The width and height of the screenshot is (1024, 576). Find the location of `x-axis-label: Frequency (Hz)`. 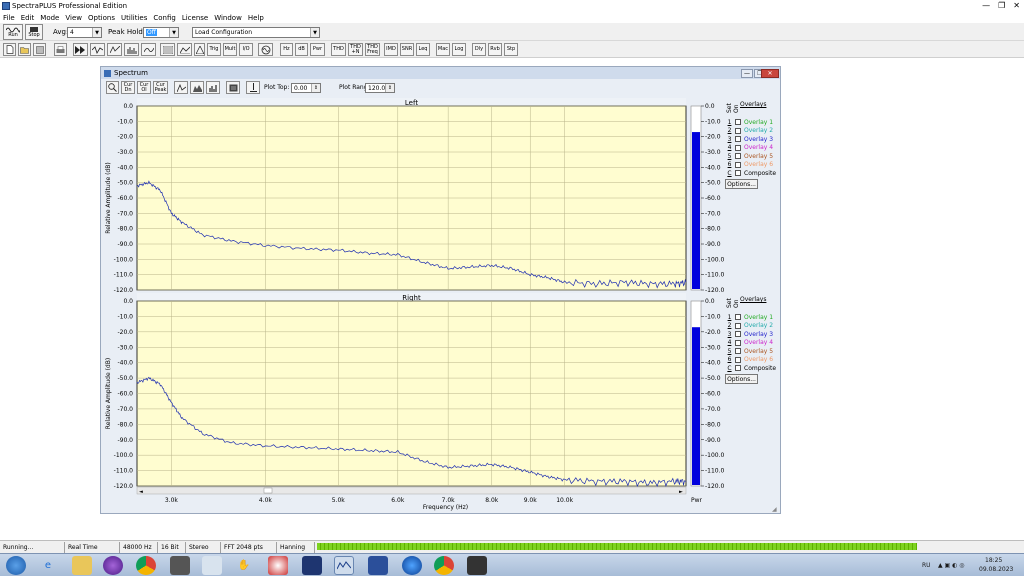

x-axis-label: Frequency (Hz) is located at coordinates (445, 507).